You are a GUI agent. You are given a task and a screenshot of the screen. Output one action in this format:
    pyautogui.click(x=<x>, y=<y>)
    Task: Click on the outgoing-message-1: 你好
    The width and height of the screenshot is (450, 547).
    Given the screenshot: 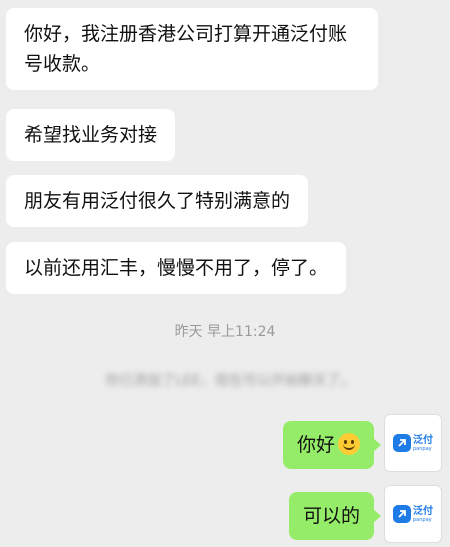 What is the action you would take?
    pyautogui.click(x=332, y=445)
    